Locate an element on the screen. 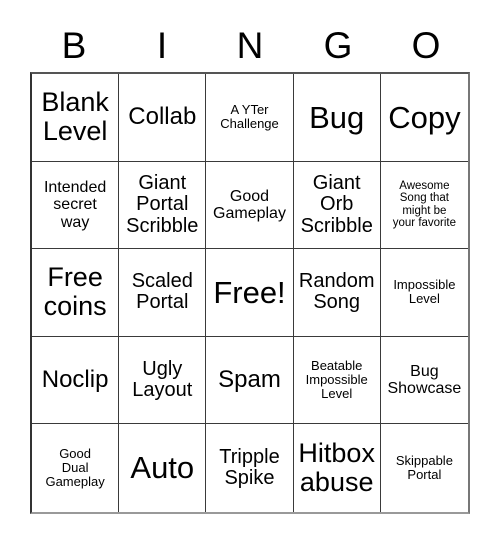 The image size is (500, 544). bingo-cell-label: Ugly Layout is located at coordinates (162, 379).